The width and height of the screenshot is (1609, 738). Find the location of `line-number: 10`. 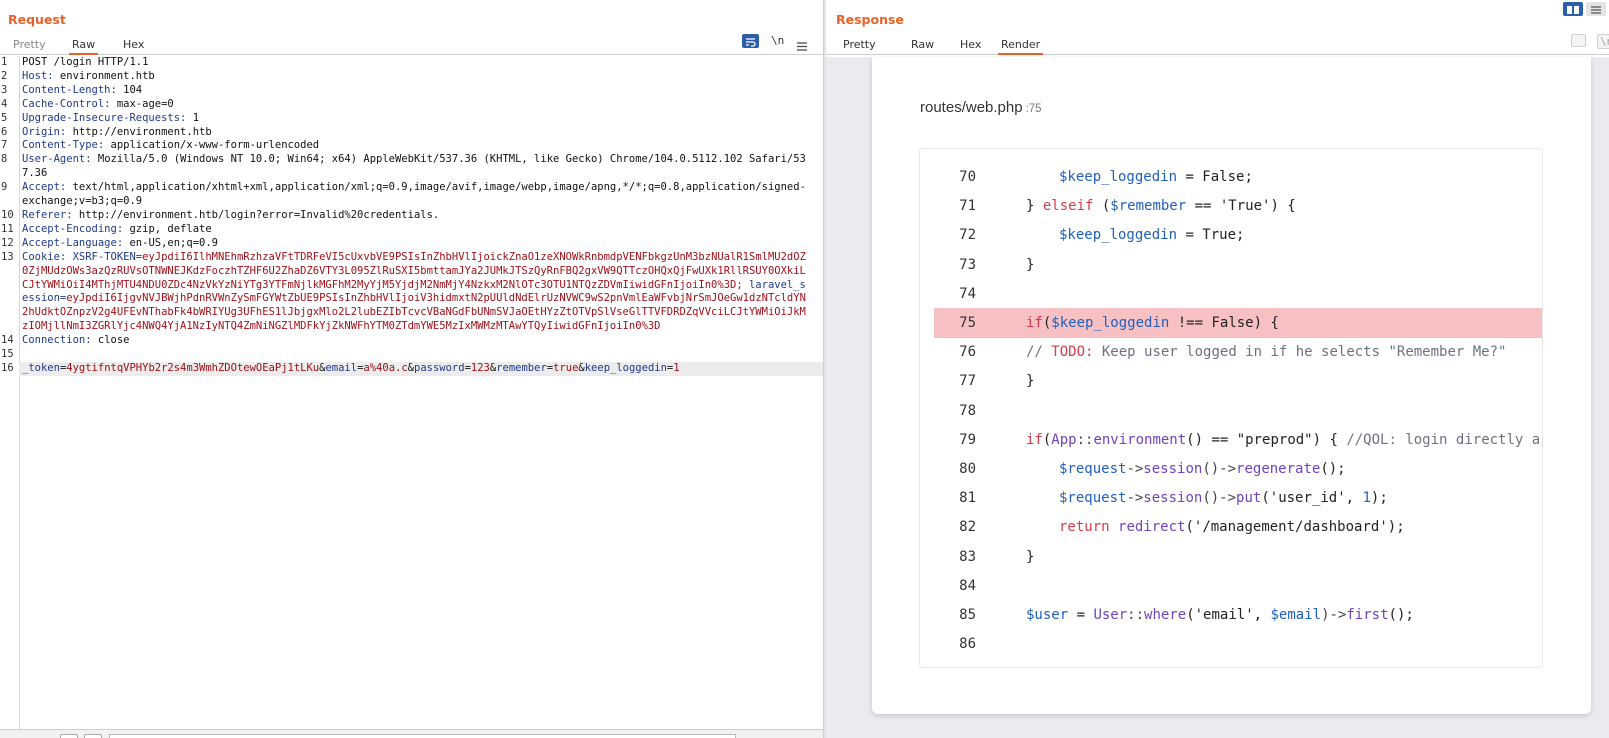

line-number: 10 is located at coordinates (7, 214).